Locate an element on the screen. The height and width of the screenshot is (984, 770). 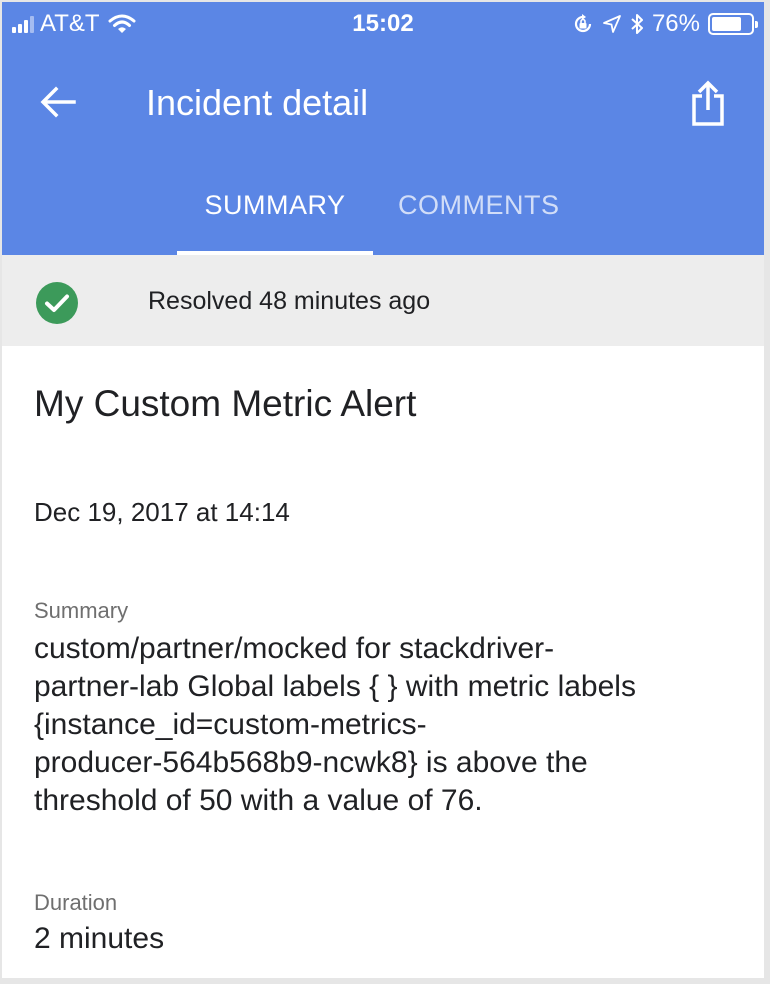
battery-icon is located at coordinates (733, 24).